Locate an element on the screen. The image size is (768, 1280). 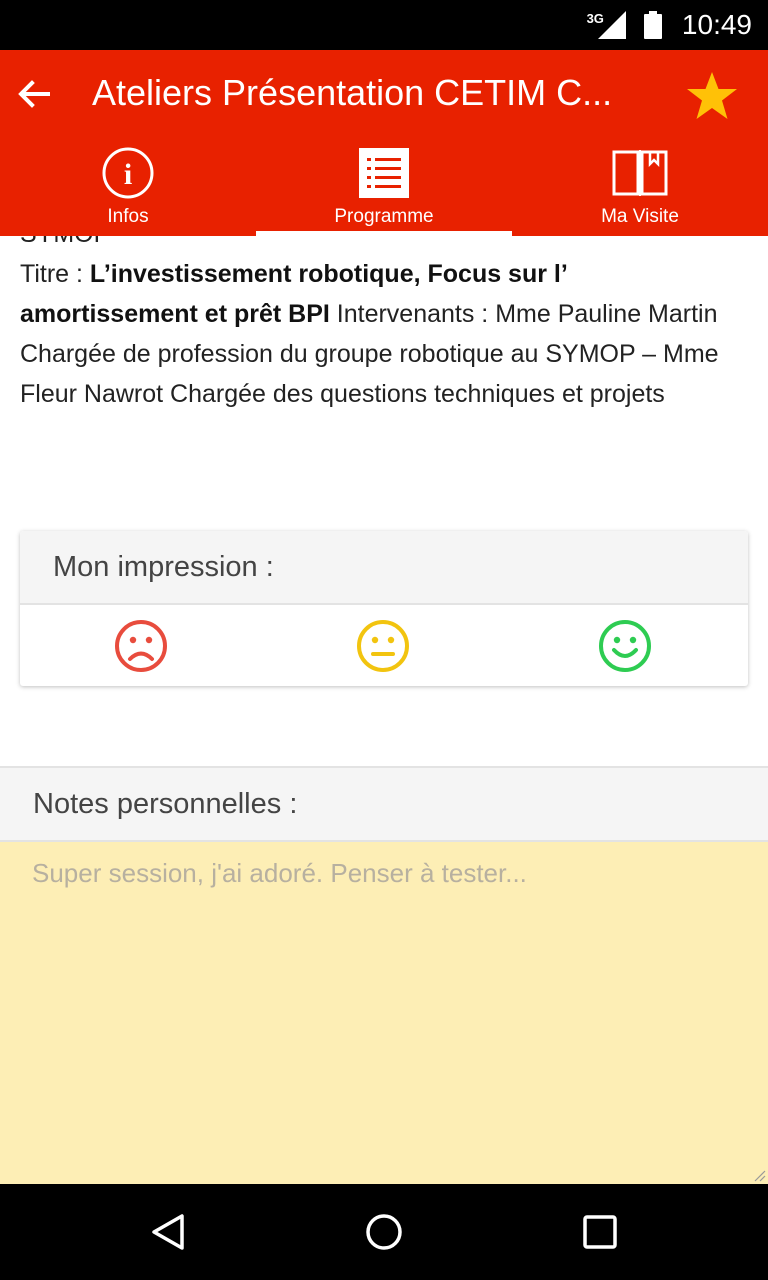
truncated-text: SYMOP is located at coordinates (65, 242).